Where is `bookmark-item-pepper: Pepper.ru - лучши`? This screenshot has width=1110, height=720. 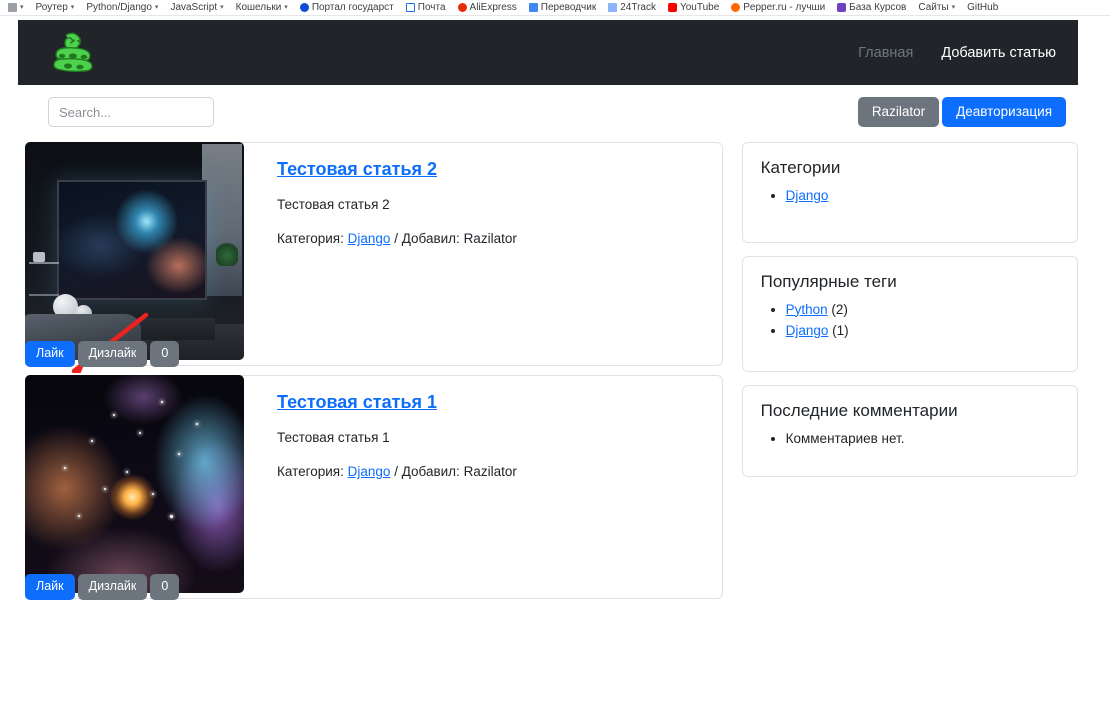 bookmark-item-pepper: Pepper.ru - лучши is located at coordinates (778, 7).